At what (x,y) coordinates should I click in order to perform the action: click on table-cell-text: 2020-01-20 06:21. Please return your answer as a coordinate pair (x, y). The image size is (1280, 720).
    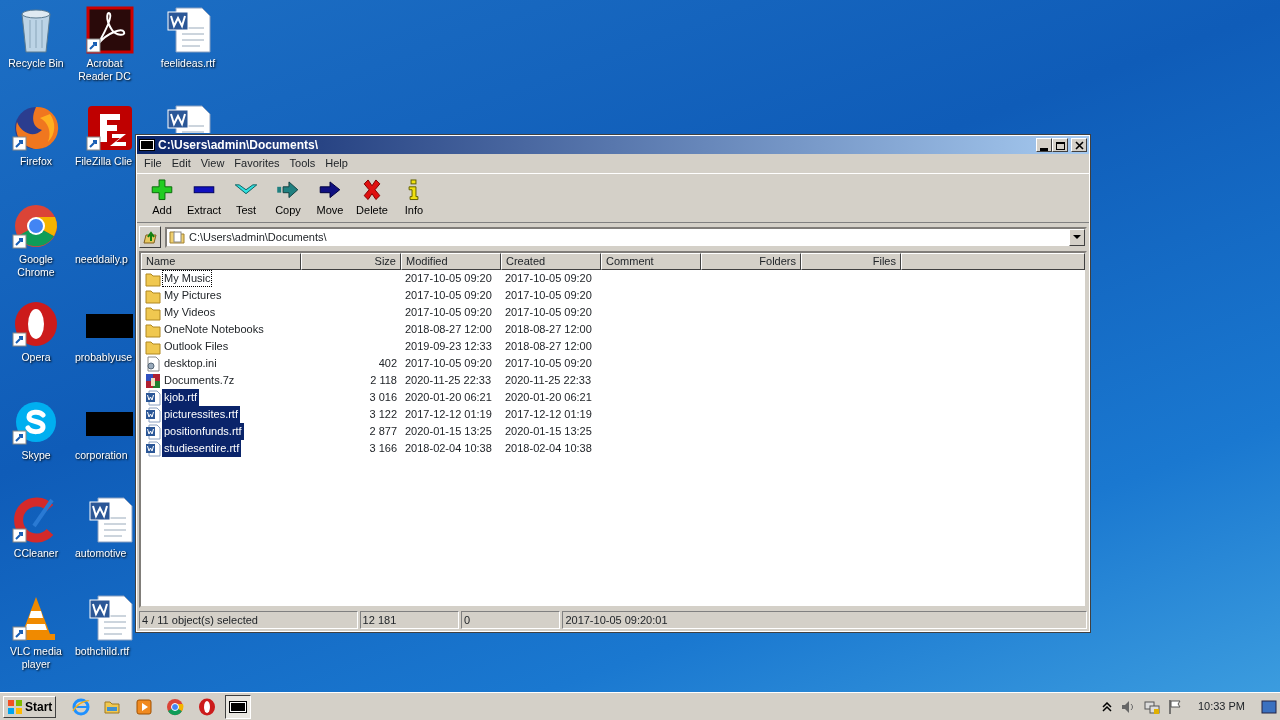
    Looking at the image, I should click on (548, 398).